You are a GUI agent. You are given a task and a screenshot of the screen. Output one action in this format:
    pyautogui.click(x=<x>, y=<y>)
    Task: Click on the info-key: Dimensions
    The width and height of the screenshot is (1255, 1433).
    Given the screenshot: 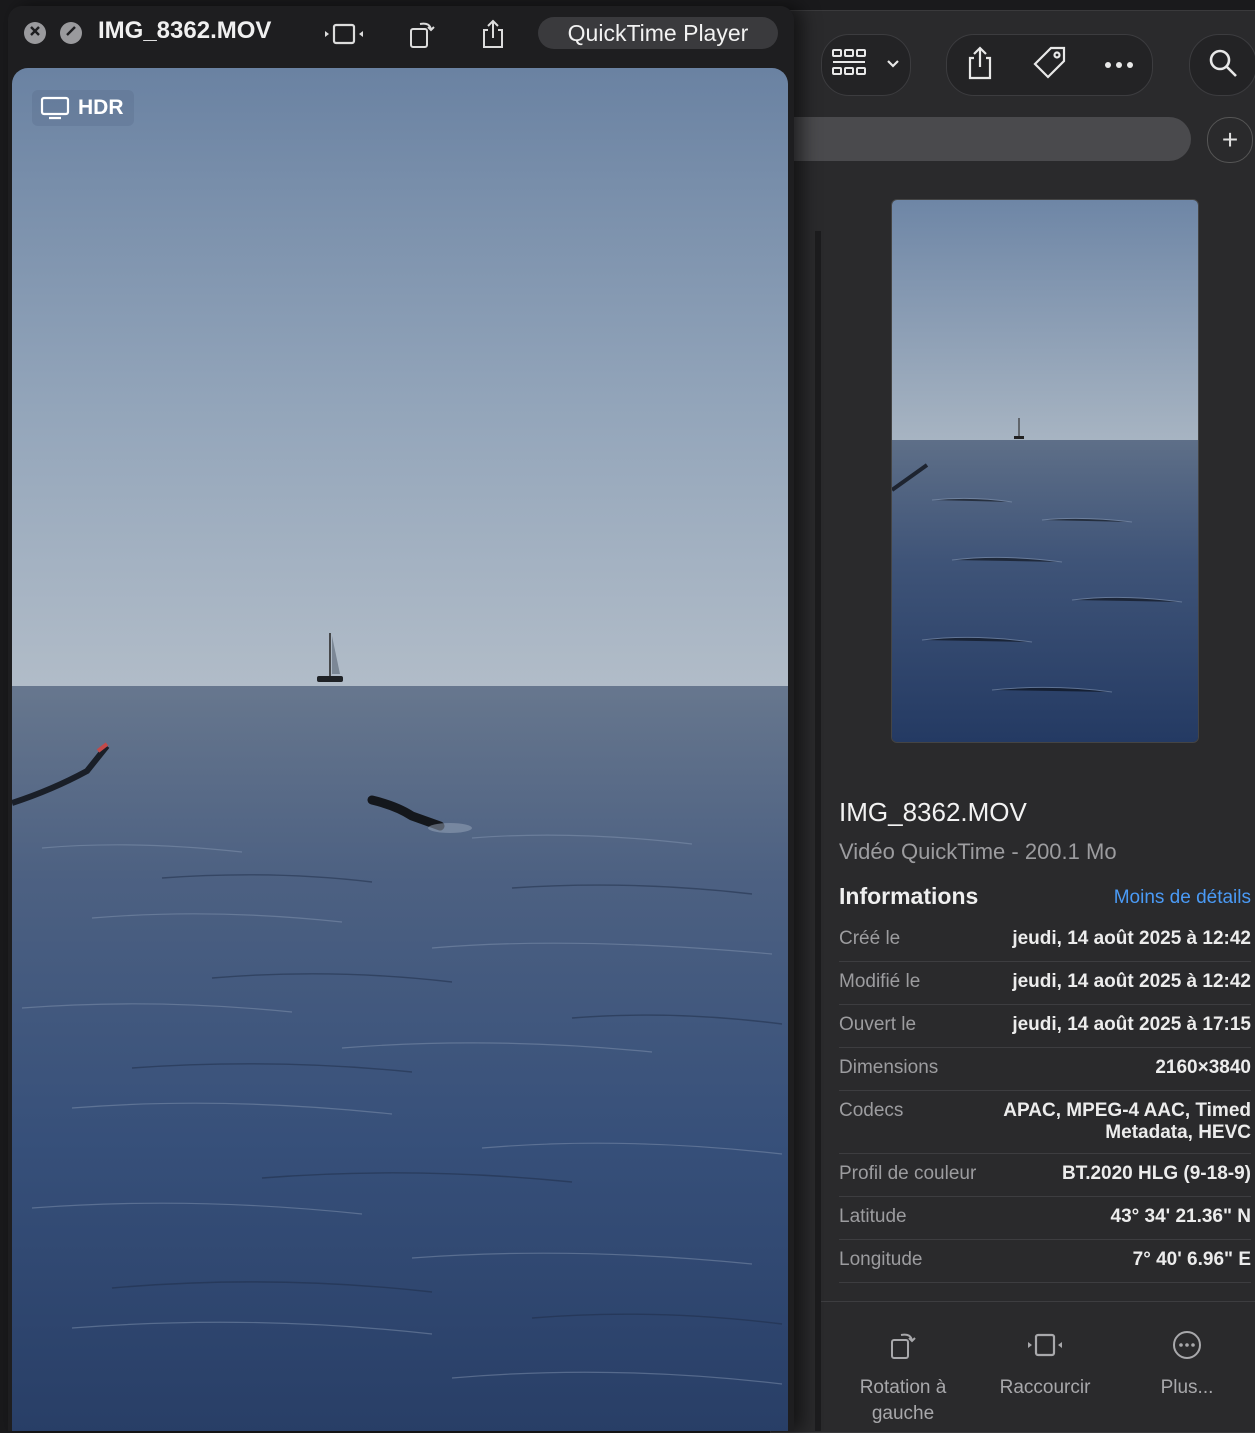 What is the action you would take?
    pyautogui.click(x=889, y=1067)
    